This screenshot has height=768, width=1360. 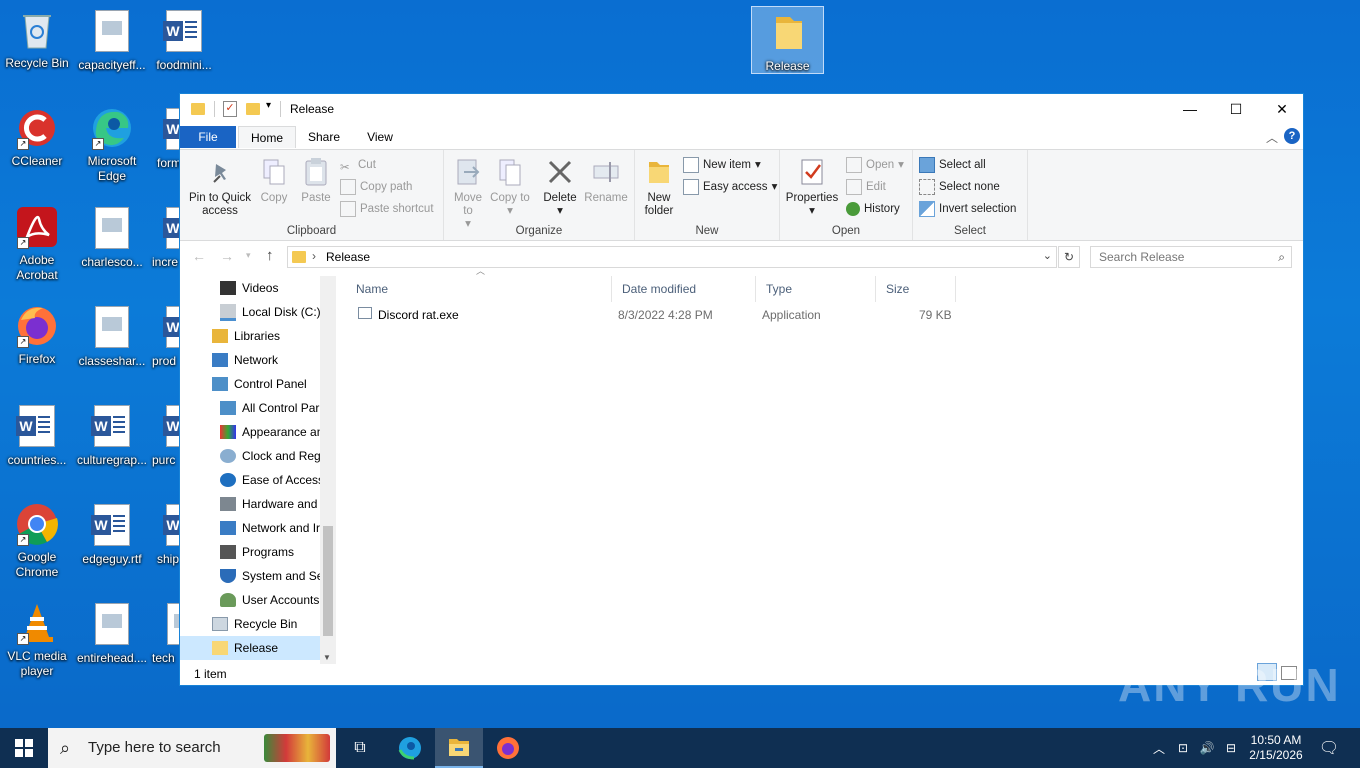 I want to click on nav-item-all-control-panel: All Control Par, so click(x=269, y=408).